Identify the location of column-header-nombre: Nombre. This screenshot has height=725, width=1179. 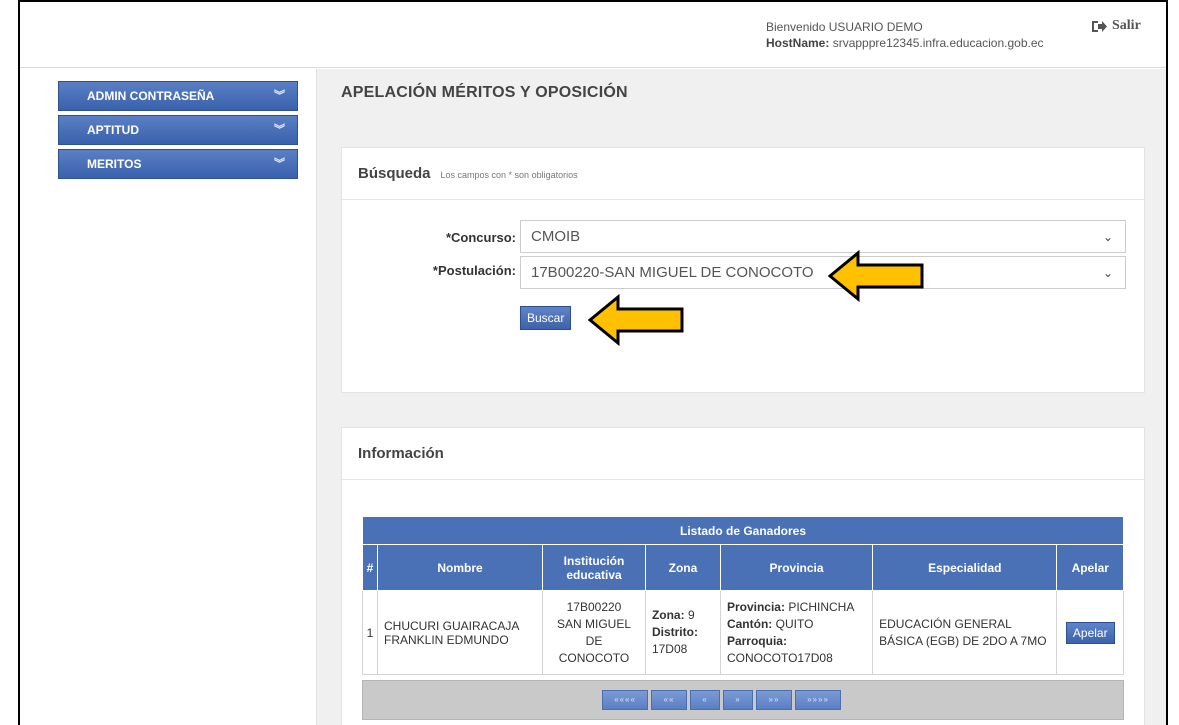
(460, 567).